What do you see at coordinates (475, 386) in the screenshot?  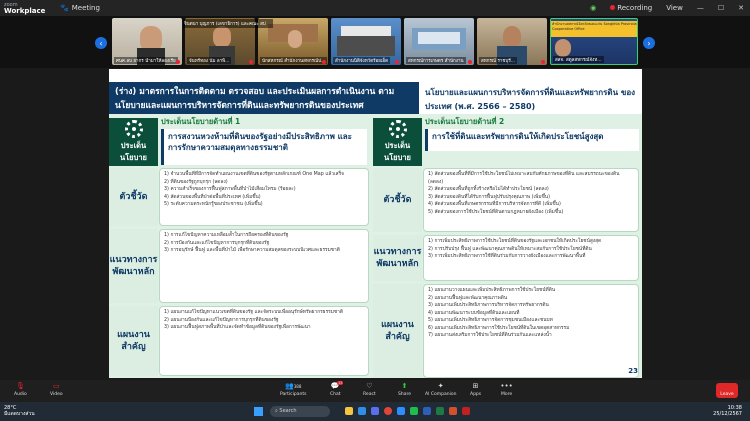 I see `apps-icon: ⊞` at bounding box center [475, 386].